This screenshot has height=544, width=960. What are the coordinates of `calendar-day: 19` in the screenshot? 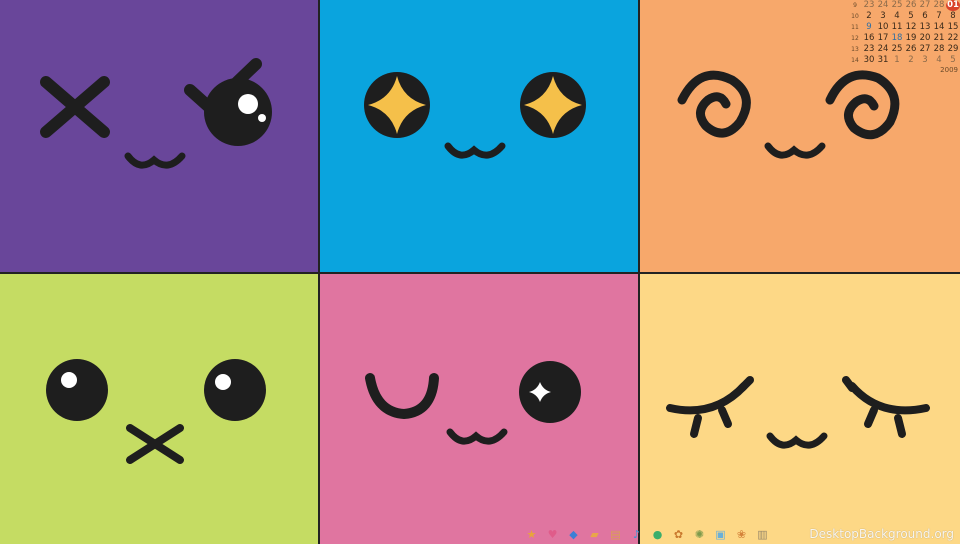 It's located at (911, 38).